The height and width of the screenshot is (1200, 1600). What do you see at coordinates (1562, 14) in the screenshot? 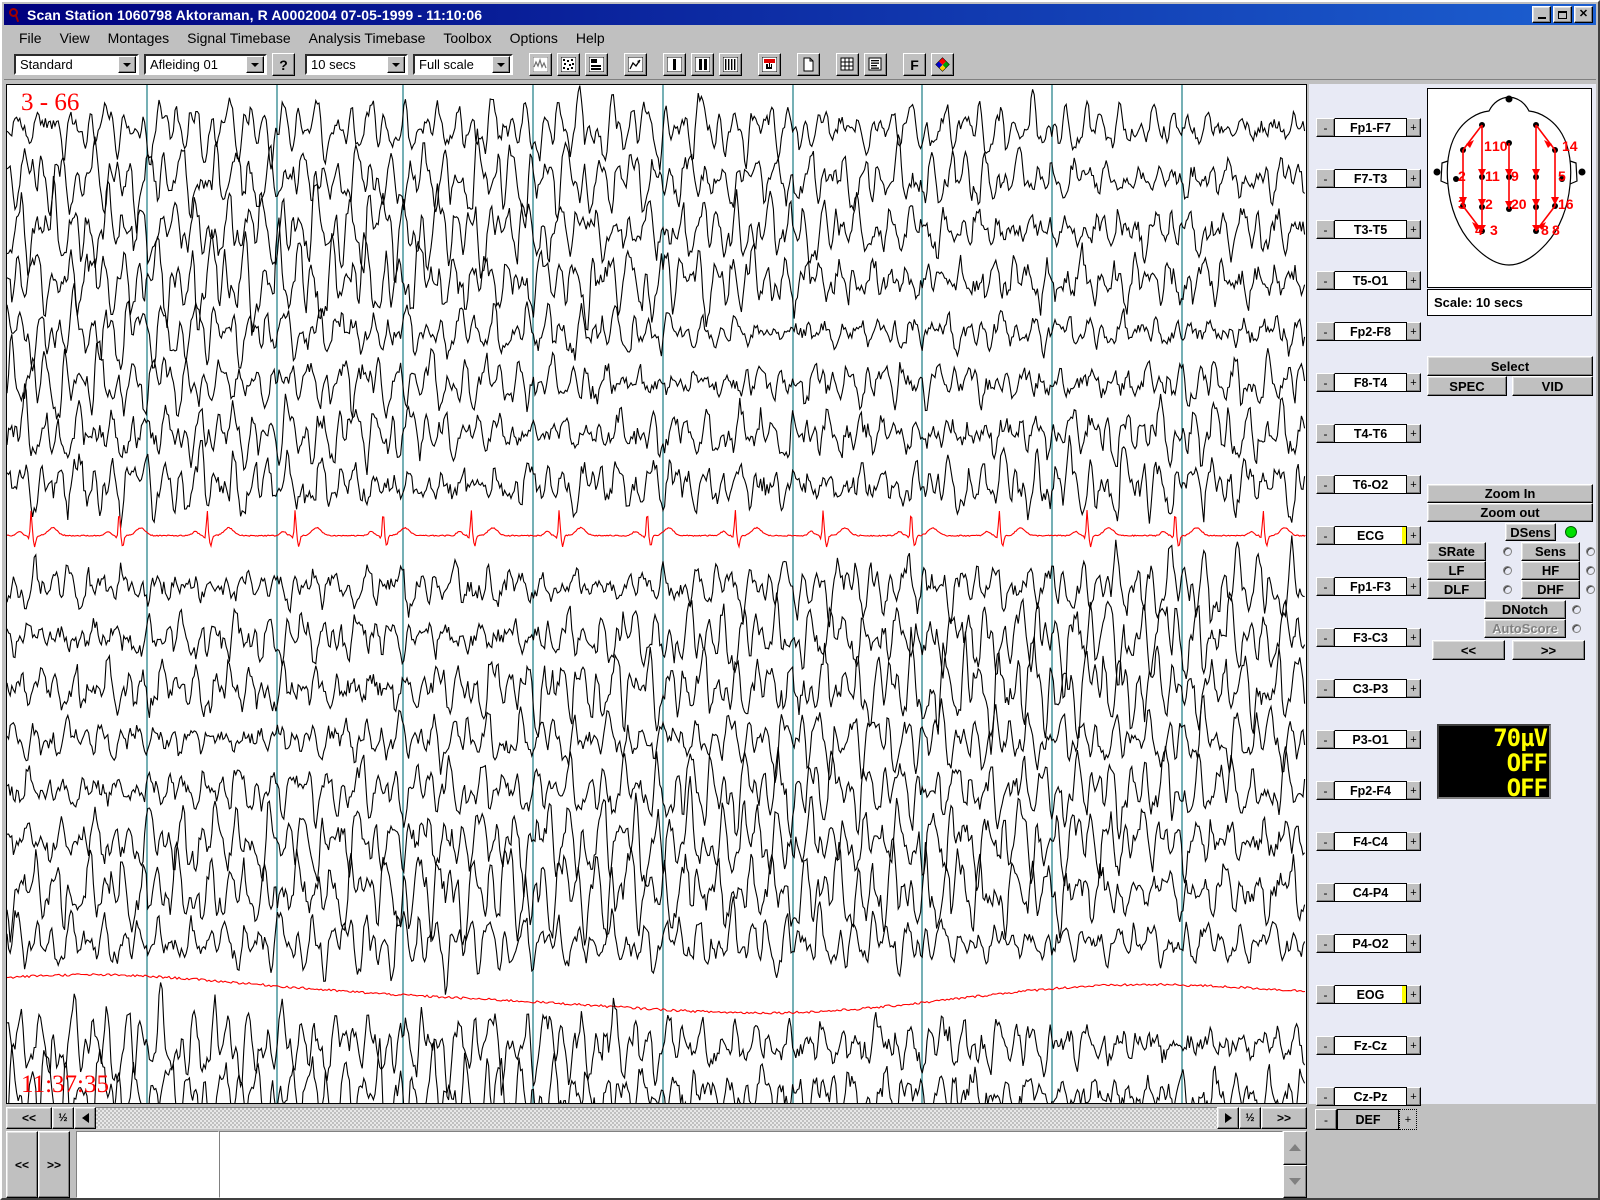
I see `maximize-button` at bounding box center [1562, 14].